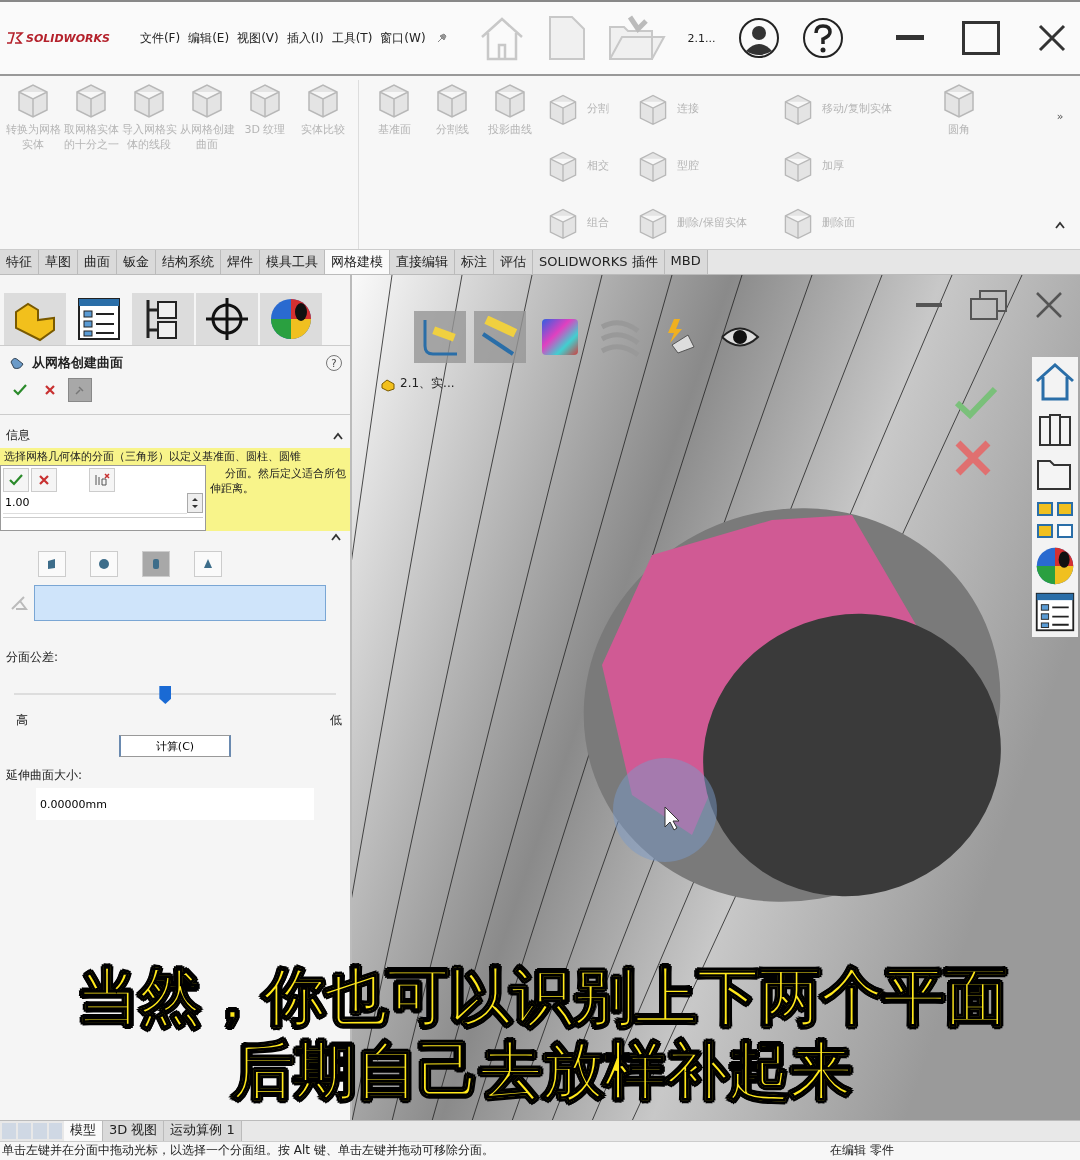 The width and height of the screenshot is (1080, 1160). Describe the element at coordinates (981, 38) in the screenshot. I see `maximize-icon` at that location.